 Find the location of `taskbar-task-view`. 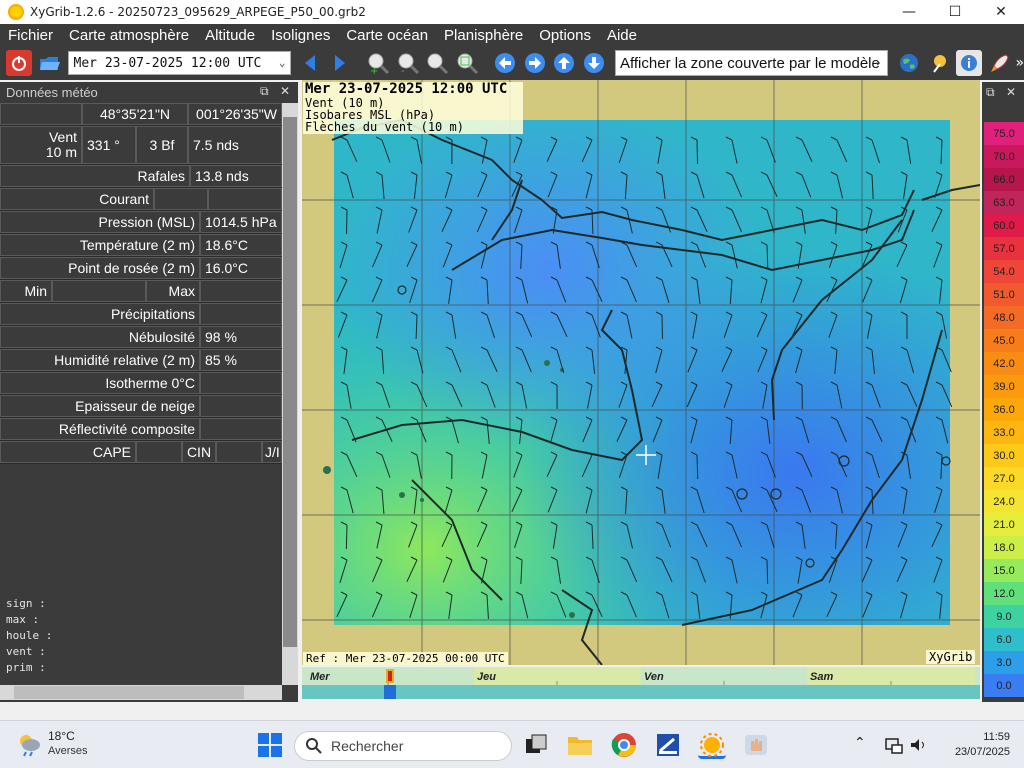

taskbar-task-view is located at coordinates (536, 745).